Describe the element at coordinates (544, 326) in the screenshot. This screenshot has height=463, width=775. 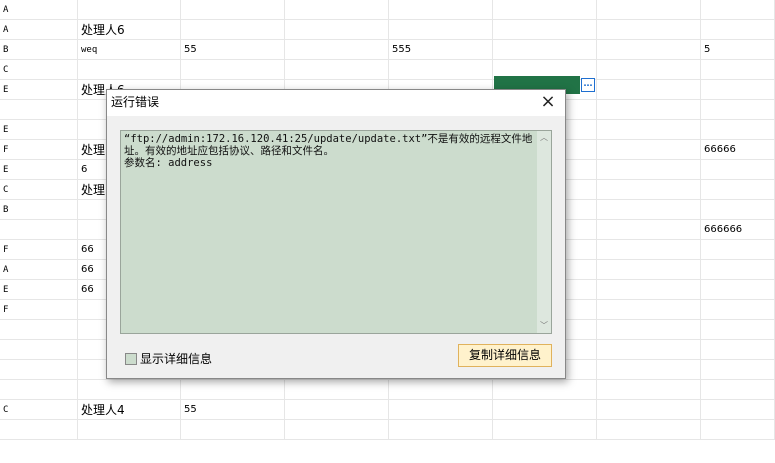
I see `scroll-down-icon: ﹀` at that location.